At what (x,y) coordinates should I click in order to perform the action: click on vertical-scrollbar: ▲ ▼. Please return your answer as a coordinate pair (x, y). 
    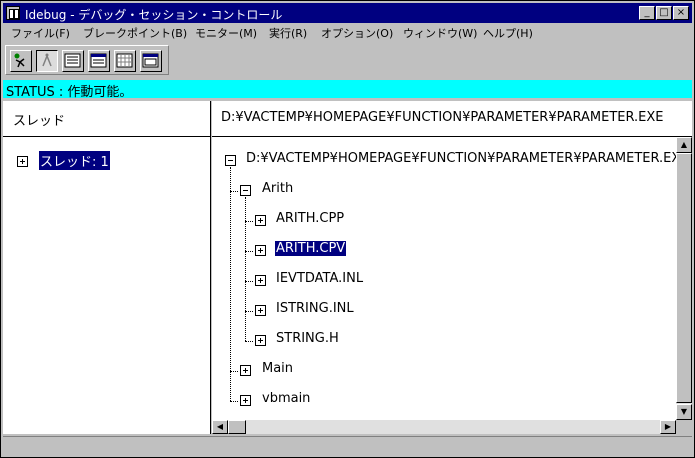
    Looking at the image, I should click on (684, 278).